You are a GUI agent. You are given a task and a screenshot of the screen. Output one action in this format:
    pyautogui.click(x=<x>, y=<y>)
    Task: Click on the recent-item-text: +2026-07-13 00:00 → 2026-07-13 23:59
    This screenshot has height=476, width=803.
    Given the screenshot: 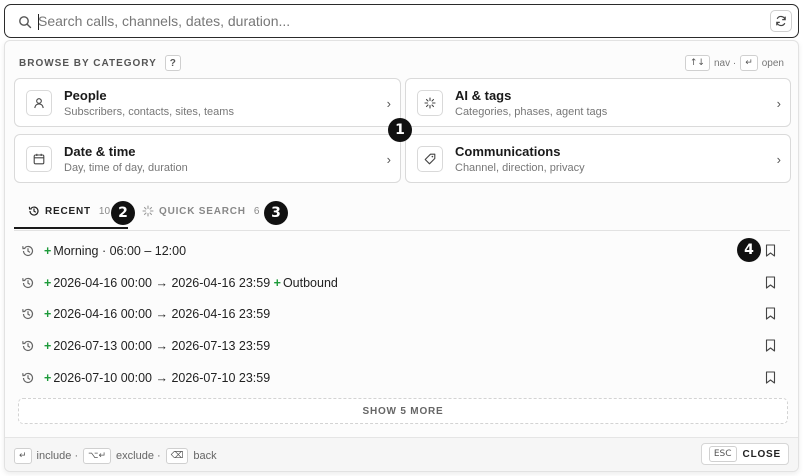 What is the action you would take?
    pyautogui.click(x=157, y=346)
    